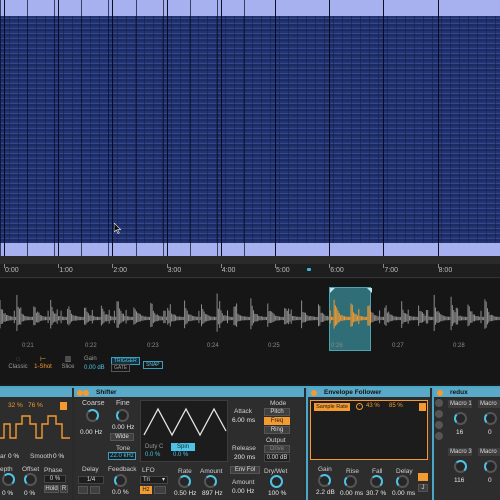 The width and height of the screenshot is (500, 500). What do you see at coordinates (376, 493) in the screenshot?
I see `env-fall-value: 30.7 %` at bounding box center [376, 493].